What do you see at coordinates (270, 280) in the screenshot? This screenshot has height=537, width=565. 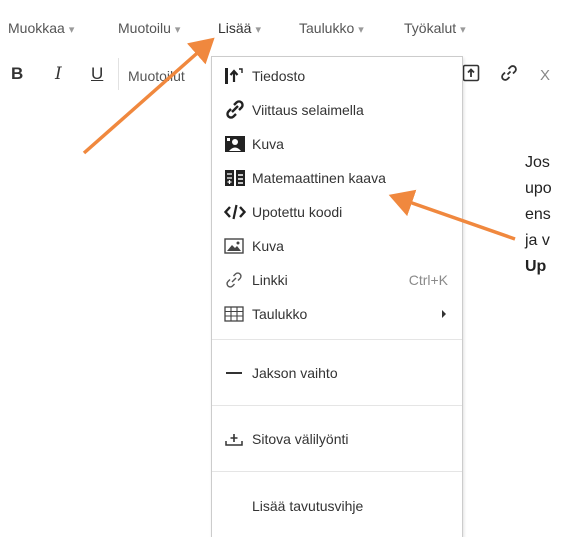 I see `menu-item-label: Linkki` at bounding box center [270, 280].